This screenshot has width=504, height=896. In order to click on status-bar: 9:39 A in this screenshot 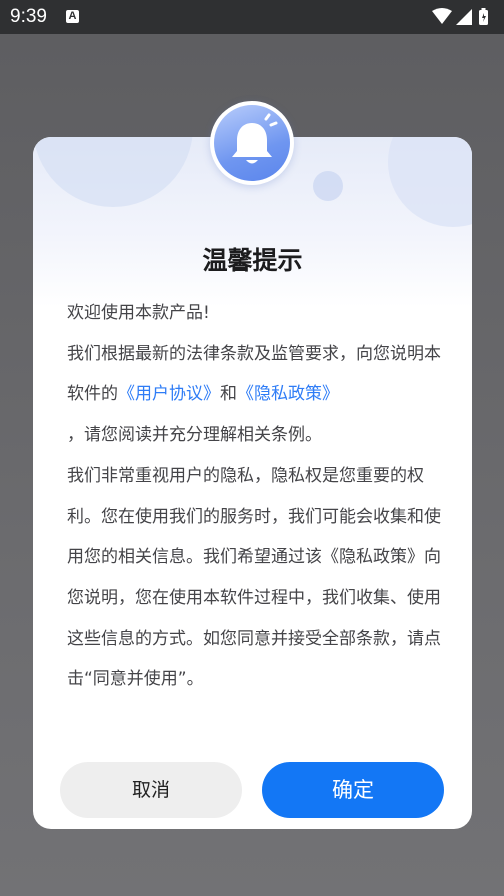, I will do `click(252, 17)`.